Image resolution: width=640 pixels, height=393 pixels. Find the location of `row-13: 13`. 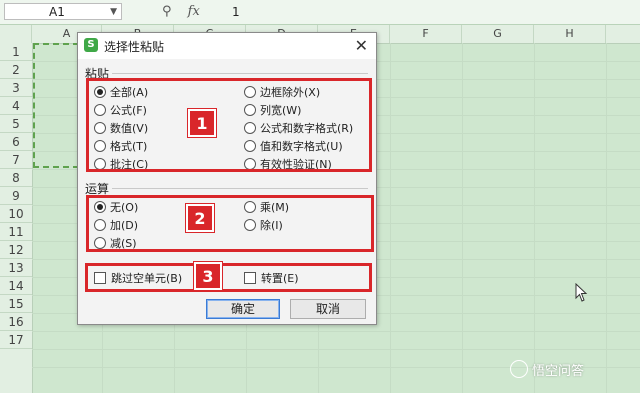

row-13: 13 is located at coordinates (16, 268).